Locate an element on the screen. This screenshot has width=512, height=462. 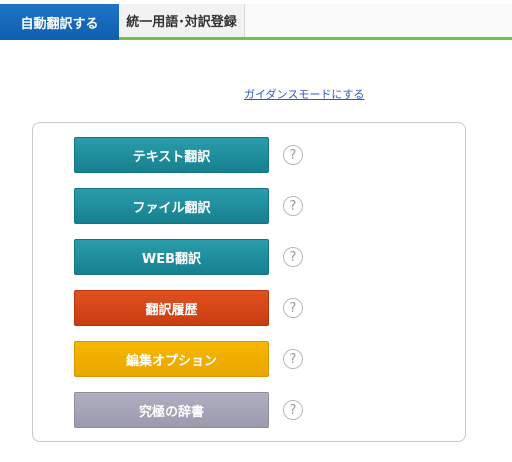
tab-bar-background is located at coordinates (378, 21).